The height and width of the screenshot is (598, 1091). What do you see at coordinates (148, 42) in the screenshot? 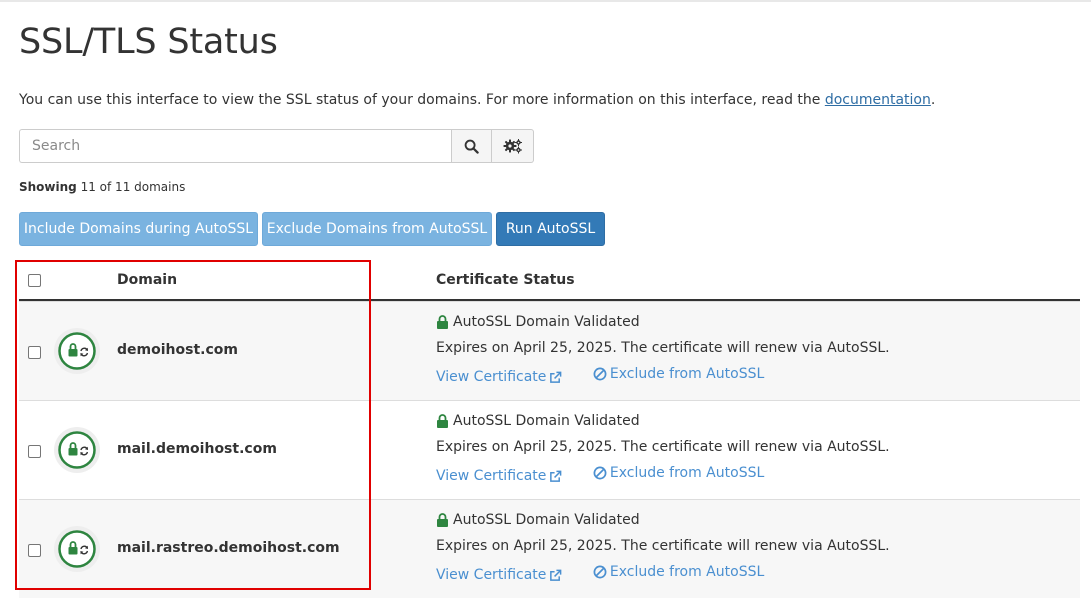
I see `page-title: SSL/TLS Status` at bounding box center [148, 42].